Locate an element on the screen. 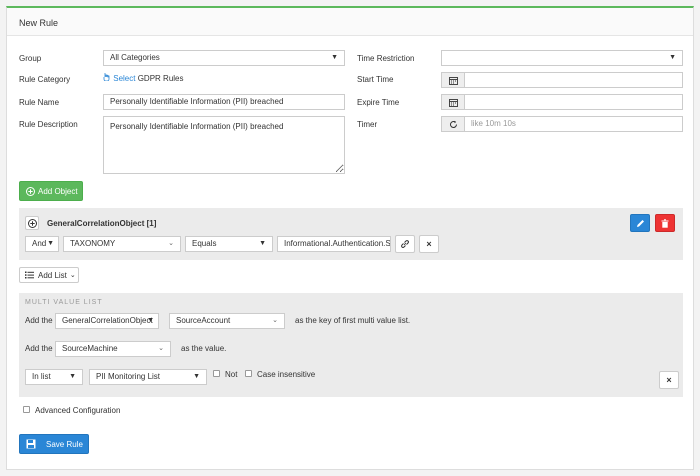 Image resolution: width=700 pixels, height=476 pixels. rule-description-label: Rule Description is located at coordinates (48, 124).